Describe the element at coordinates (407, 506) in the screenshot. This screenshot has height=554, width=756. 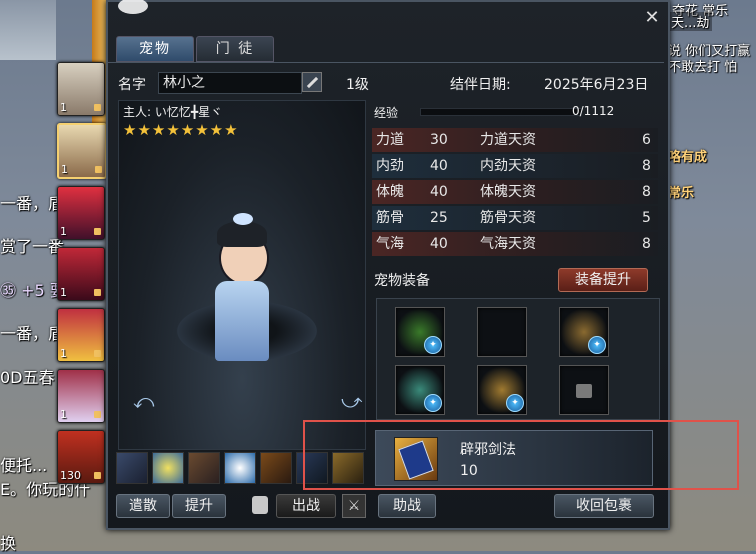
I see `assist-button: 助战` at that location.